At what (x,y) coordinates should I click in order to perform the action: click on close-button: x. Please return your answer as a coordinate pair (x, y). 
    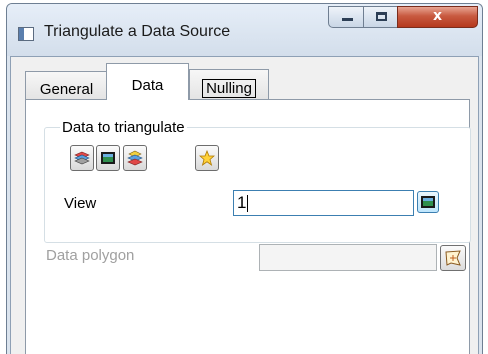
    Looking at the image, I should click on (437, 17).